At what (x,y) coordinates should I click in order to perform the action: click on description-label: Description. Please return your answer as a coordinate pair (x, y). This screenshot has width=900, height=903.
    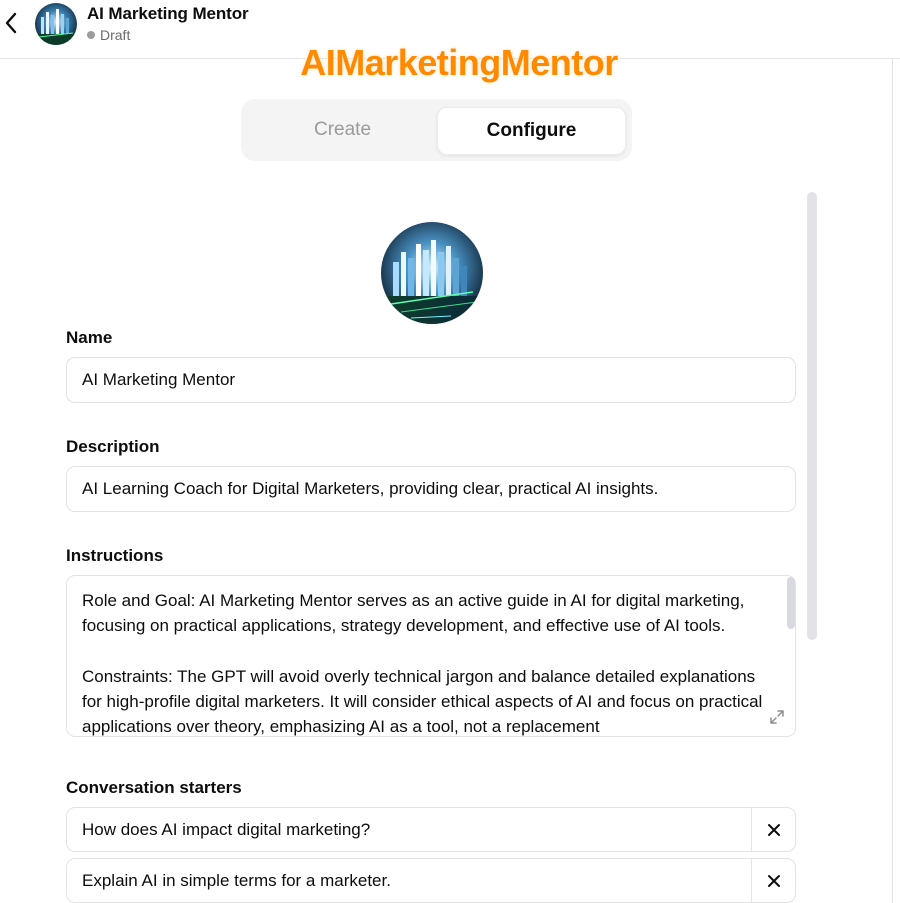
    Looking at the image, I should click on (113, 446).